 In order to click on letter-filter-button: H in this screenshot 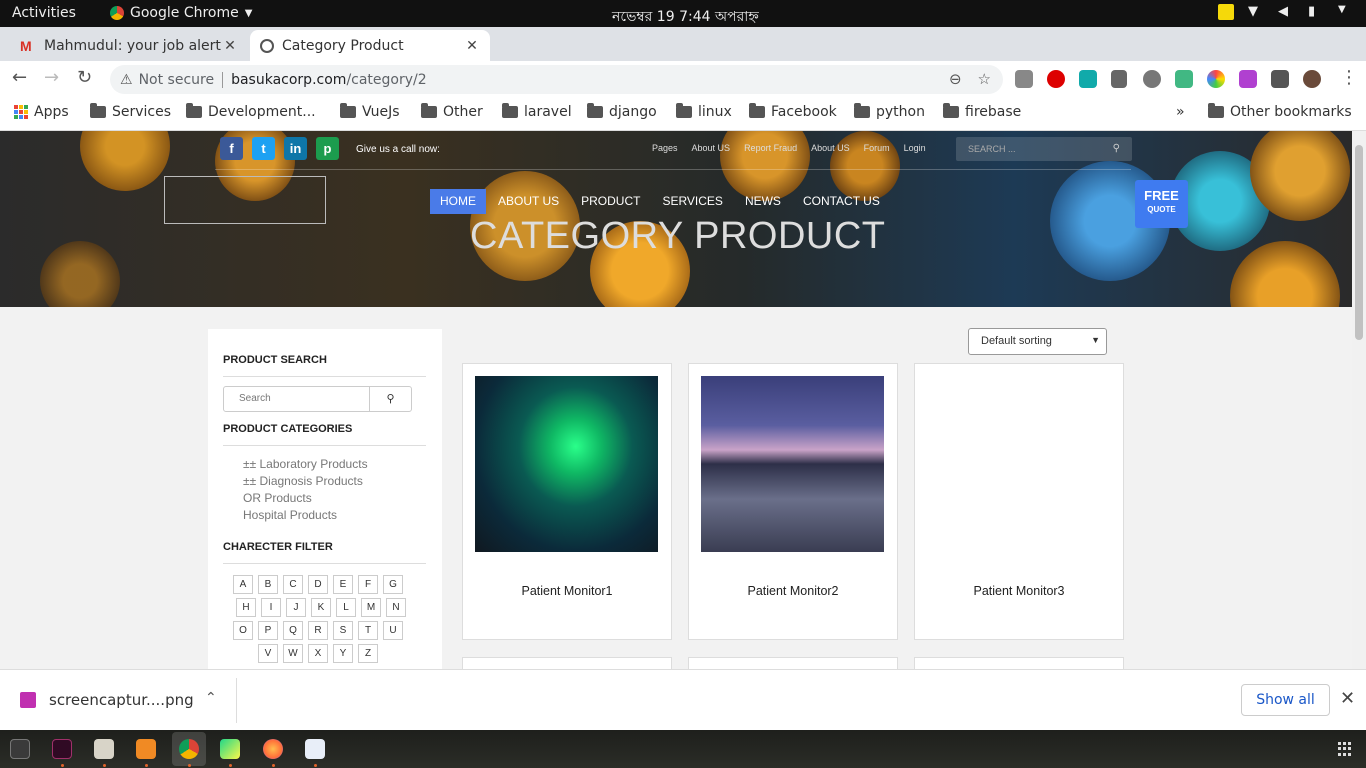, I will do `click(246, 607)`.